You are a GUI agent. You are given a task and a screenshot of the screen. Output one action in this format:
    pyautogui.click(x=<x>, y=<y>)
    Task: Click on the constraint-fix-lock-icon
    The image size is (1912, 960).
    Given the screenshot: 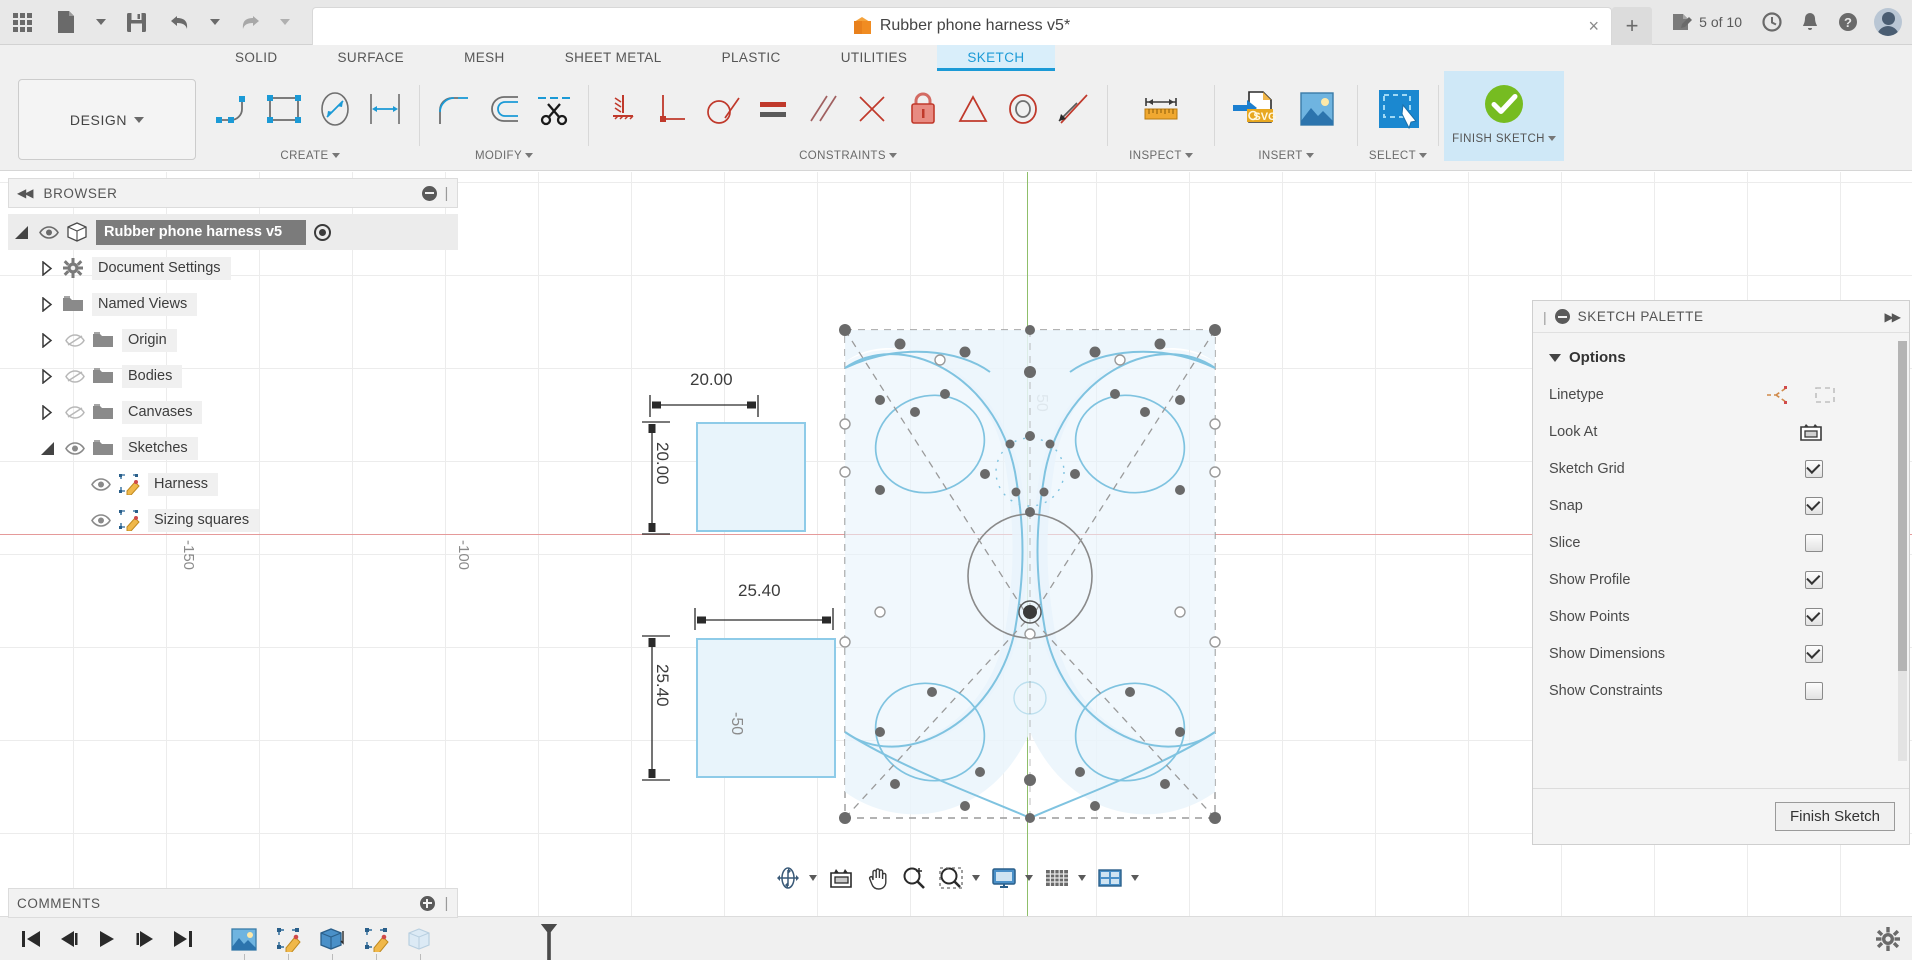 What is the action you would take?
    pyautogui.click(x=923, y=109)
    